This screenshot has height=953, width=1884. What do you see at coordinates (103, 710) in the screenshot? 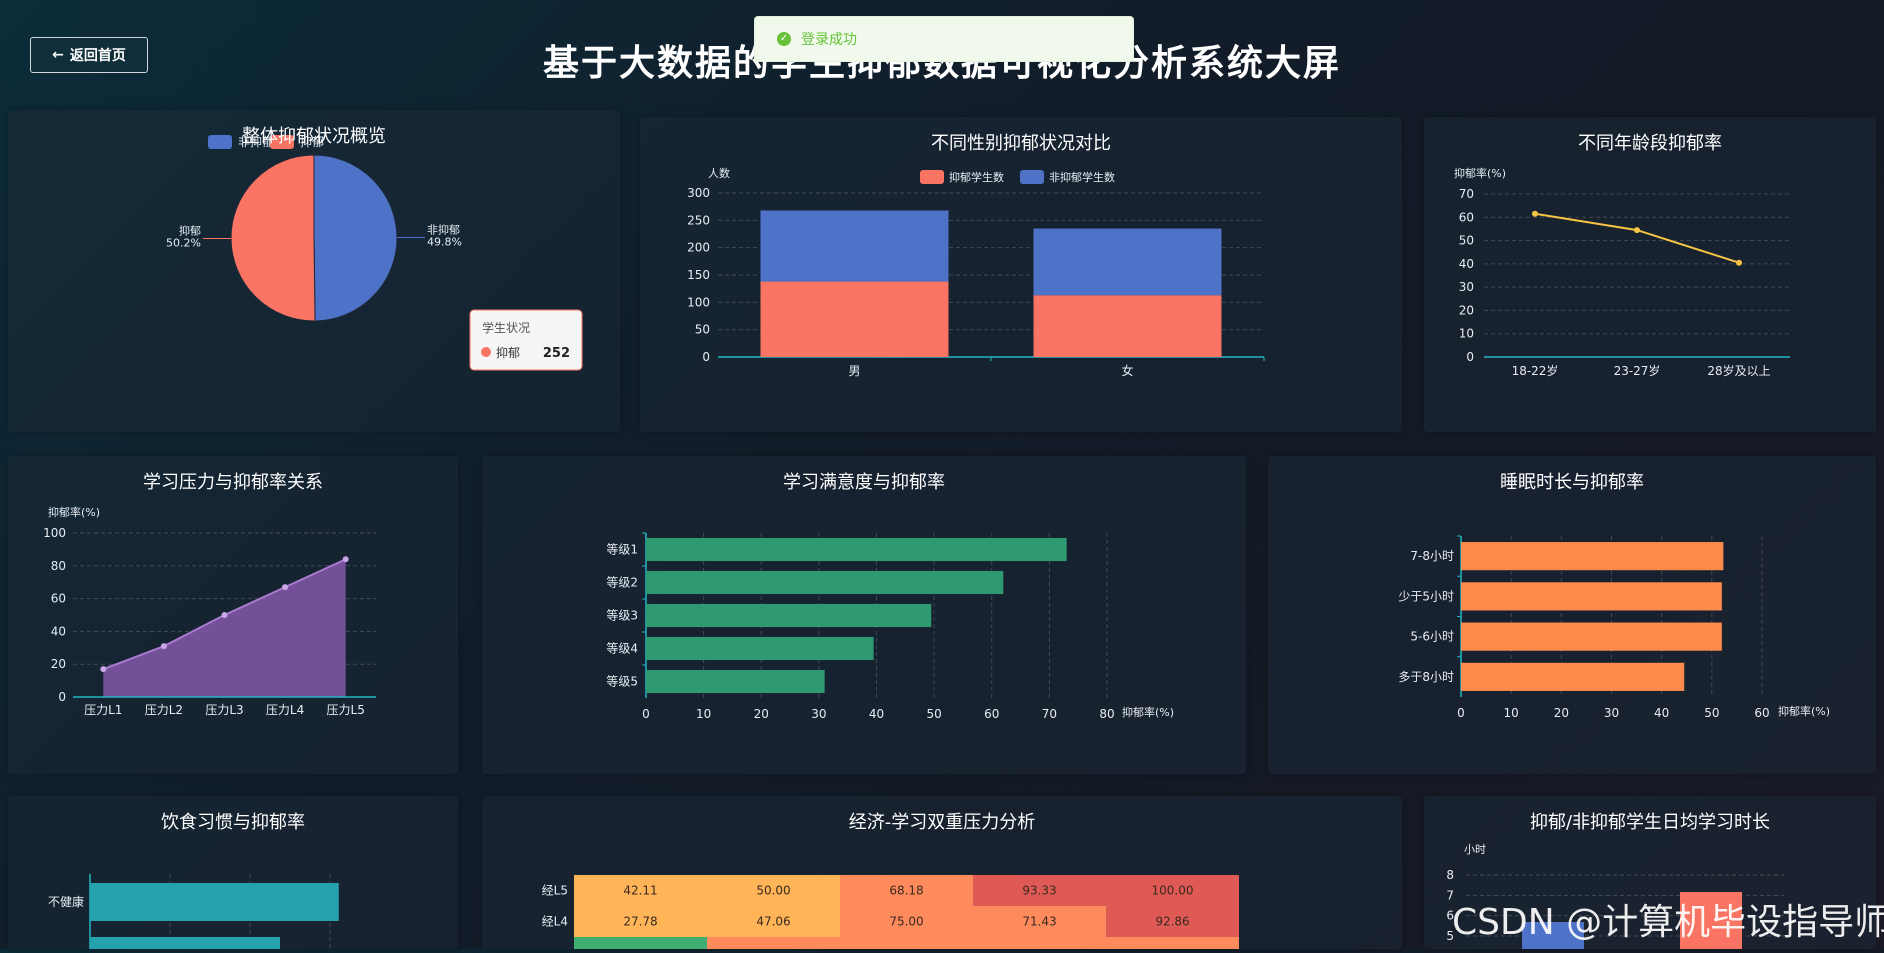
I see `x-tick-label: 压力L1` at bounding box center [103, 710].